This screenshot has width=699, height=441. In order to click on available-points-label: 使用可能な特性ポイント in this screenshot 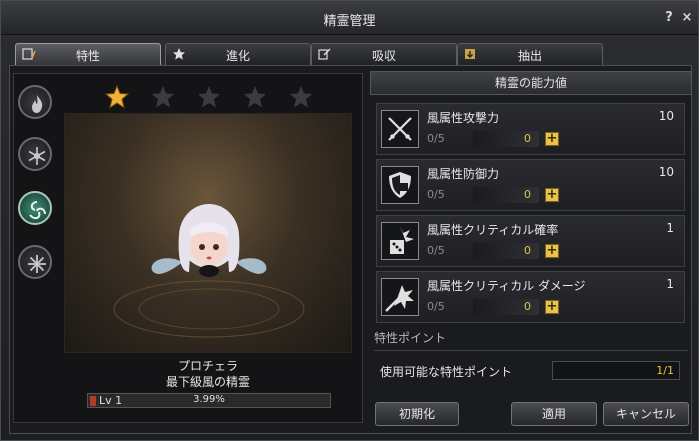, I will do `click(446, 372)`.